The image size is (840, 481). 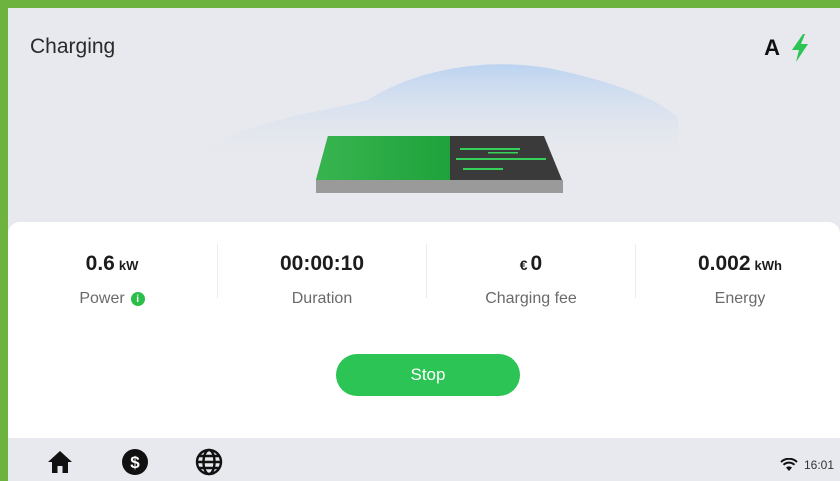 What do you see at coordinates (789, 464) in the screenshot?
I see `wifi-icon` at bounding box center [789, 464].